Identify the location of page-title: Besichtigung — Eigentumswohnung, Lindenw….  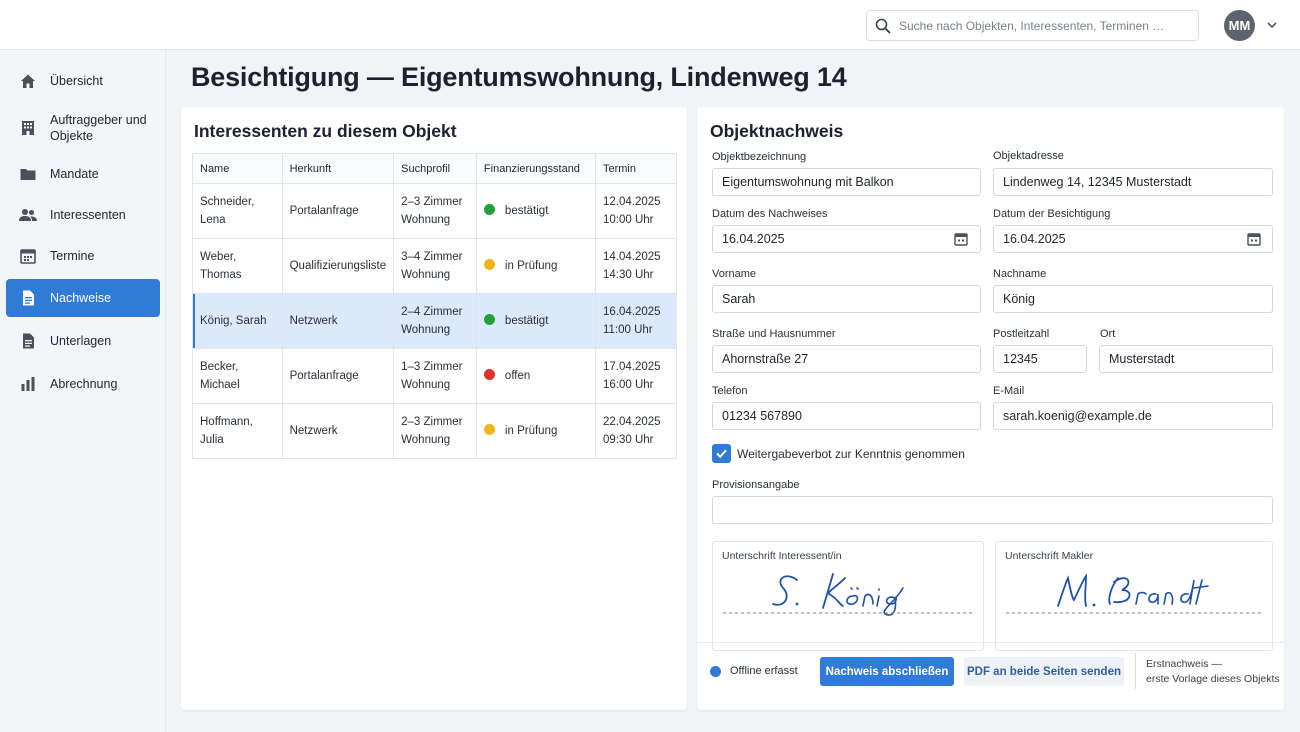
(519, 77).